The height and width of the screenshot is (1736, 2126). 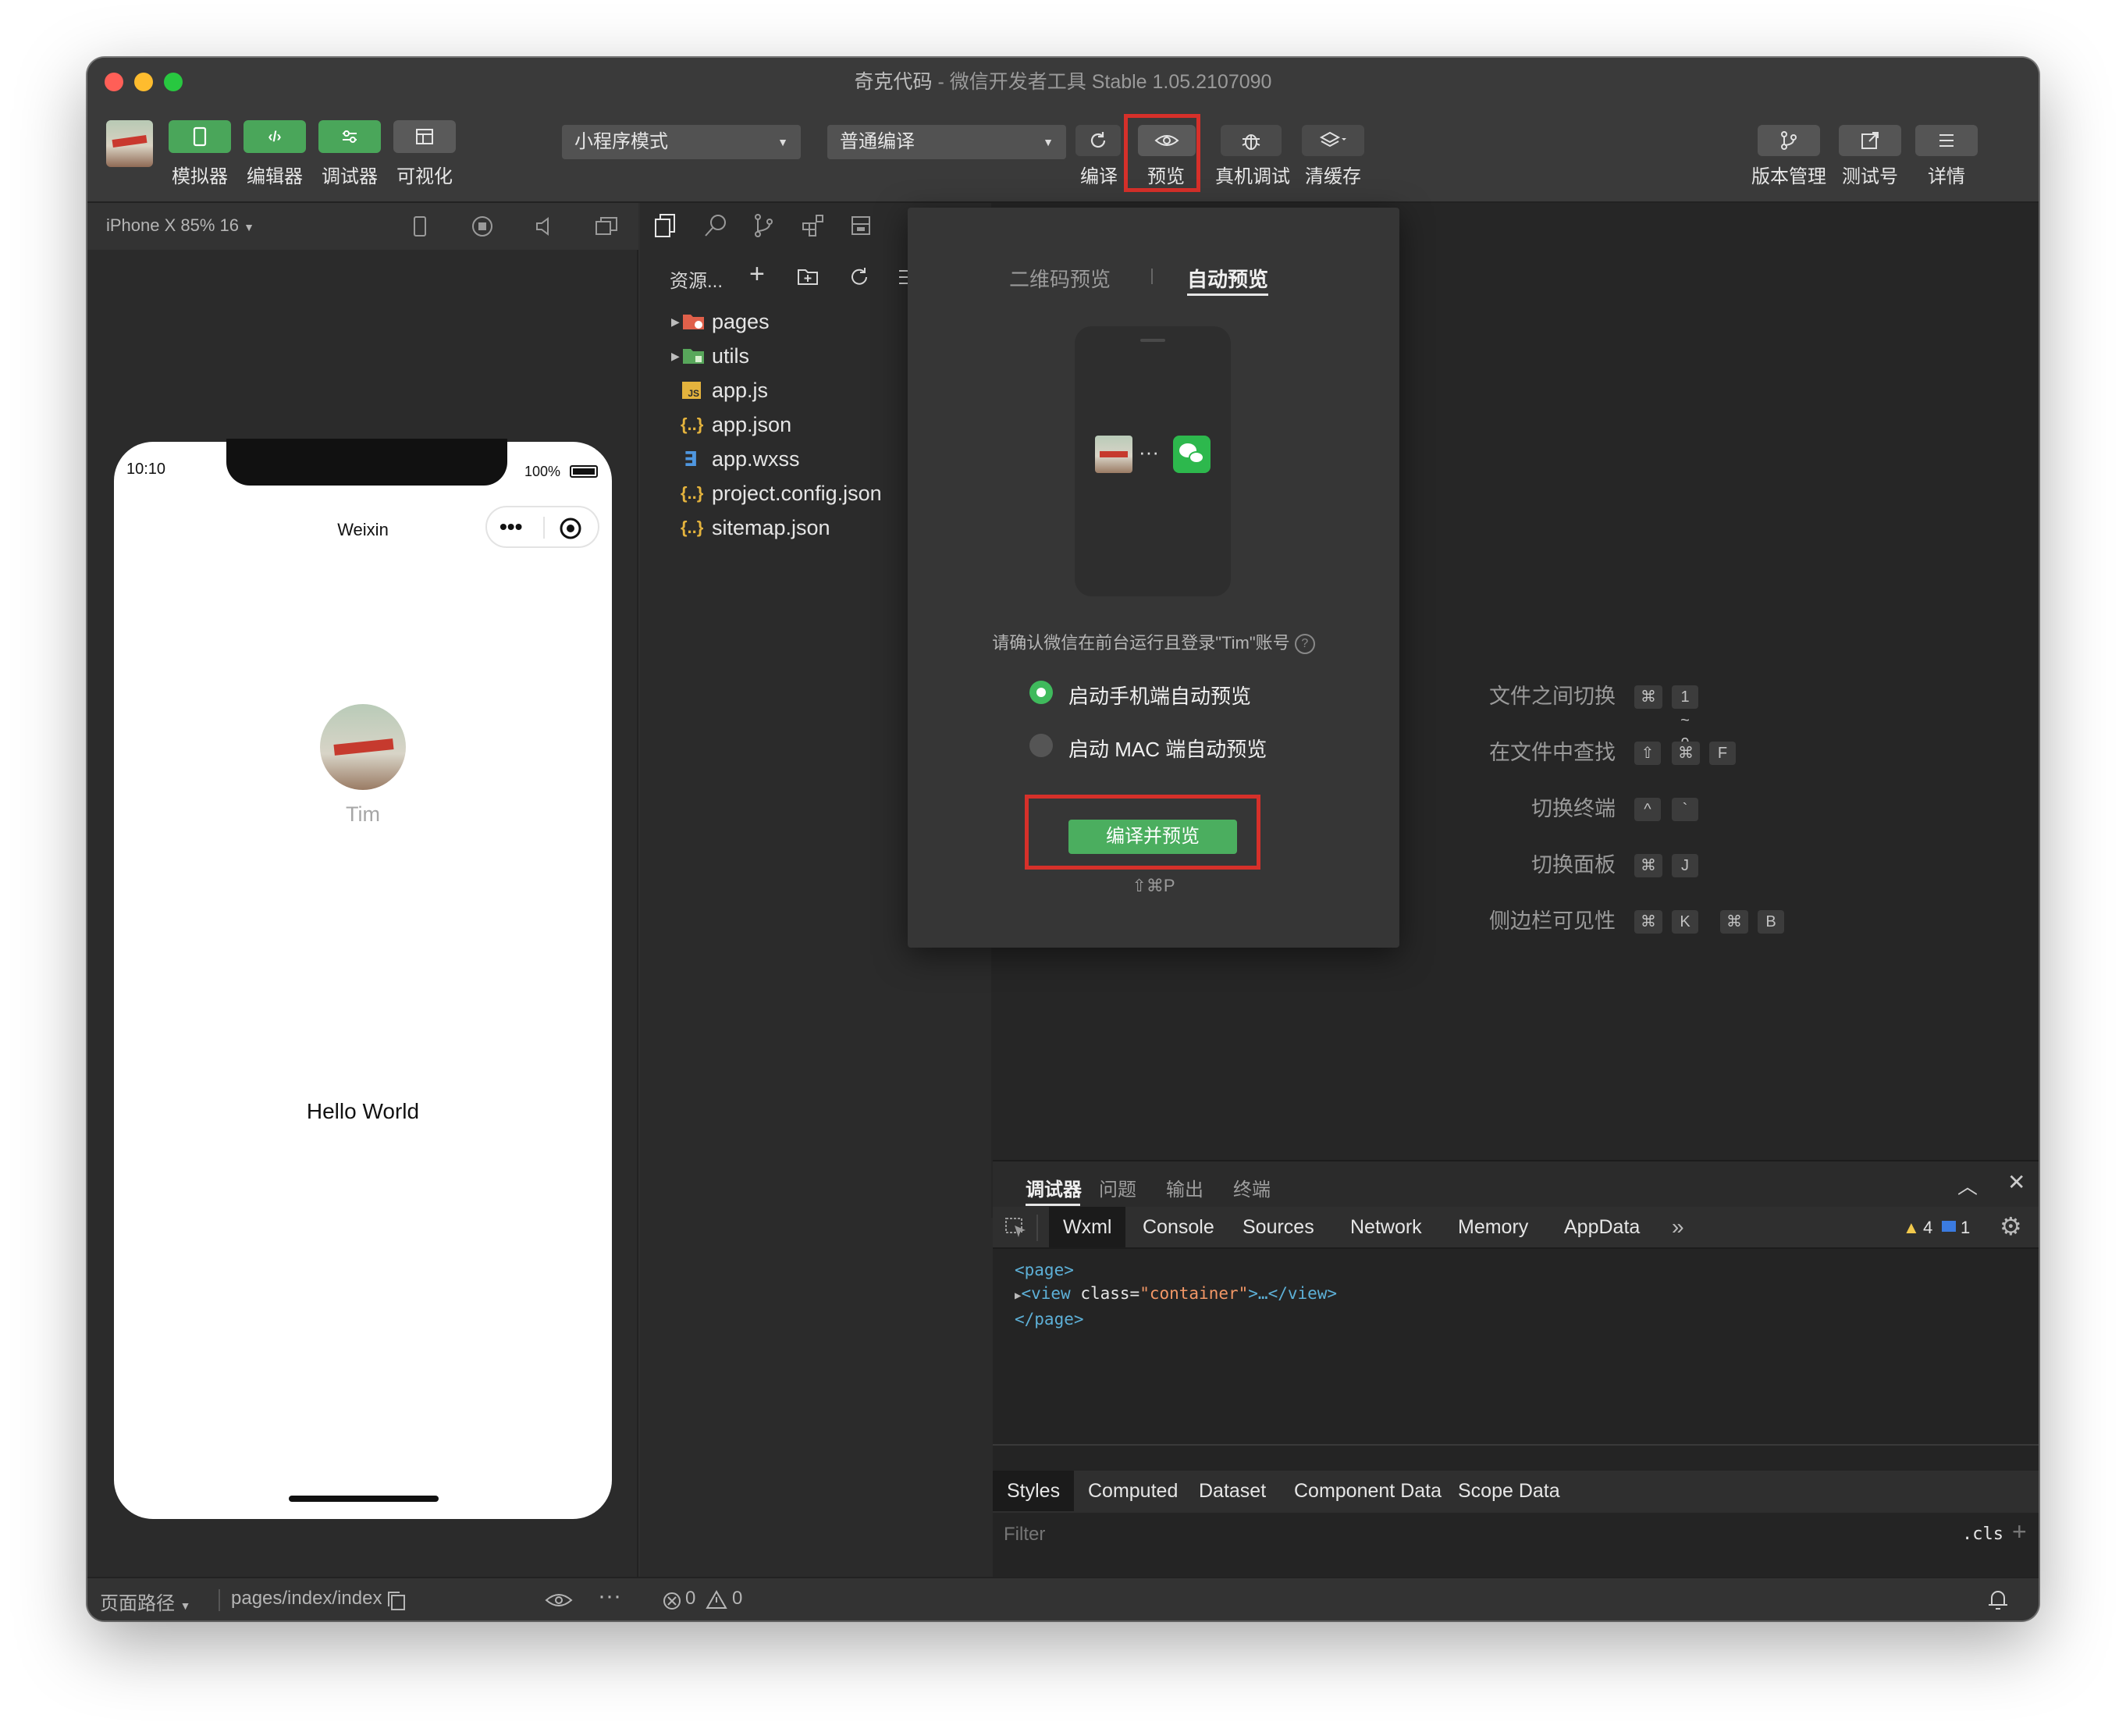 What do you see at coordinates (1552, 696) in the screenshot?
I see `shortcut-label: 文件之间切换` at bounding box center [1552, 696].